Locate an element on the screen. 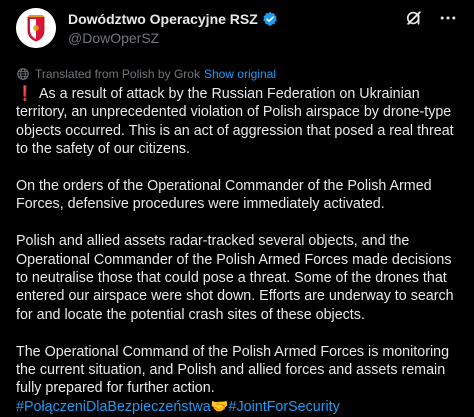  verified-badge-icon is located at coordinates (270, 18).